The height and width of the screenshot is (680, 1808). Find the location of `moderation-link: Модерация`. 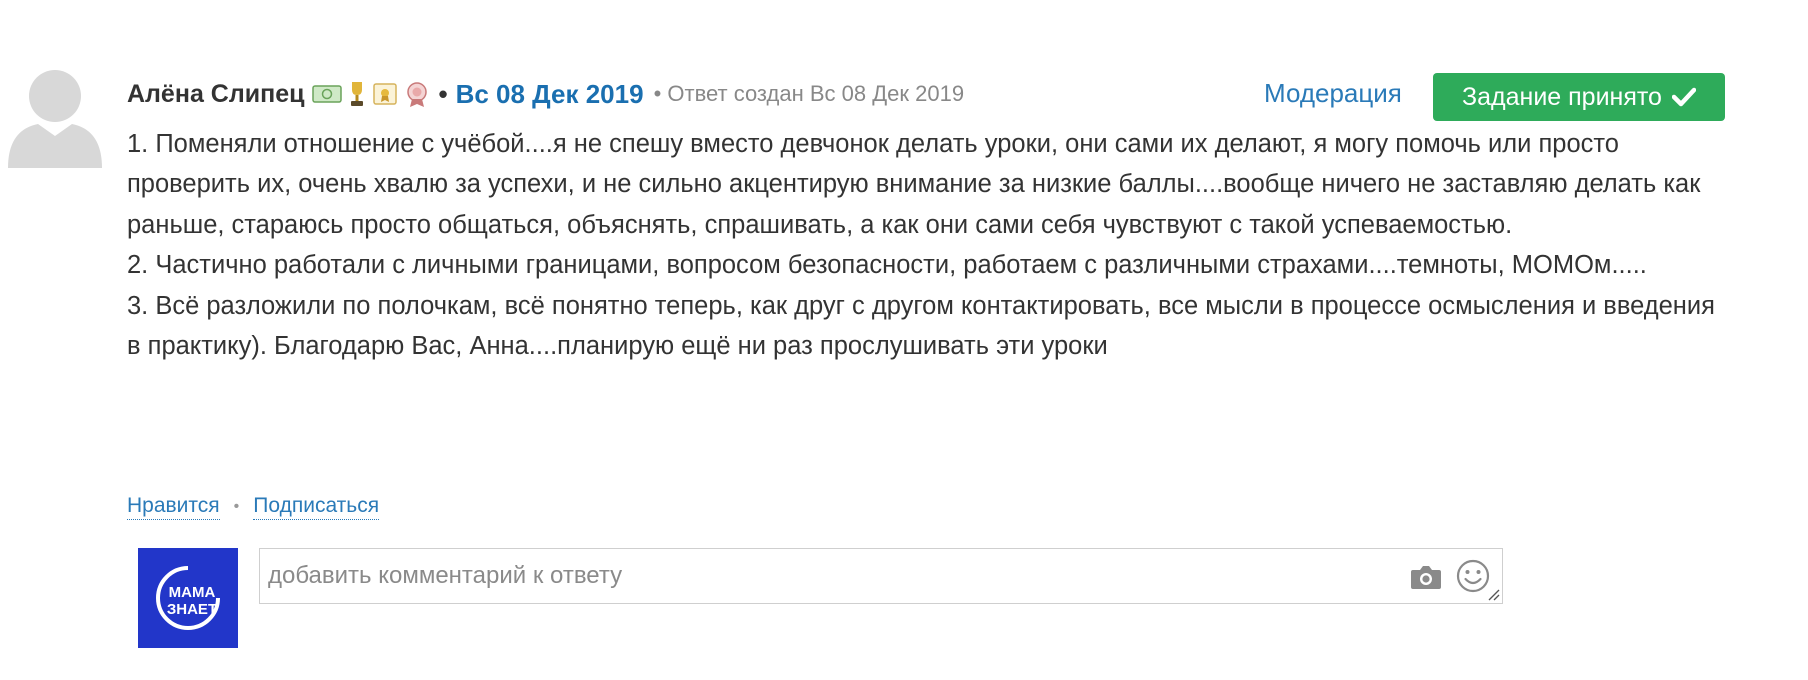

moderation-link: Модерация is located at coordinates (1333, 93).